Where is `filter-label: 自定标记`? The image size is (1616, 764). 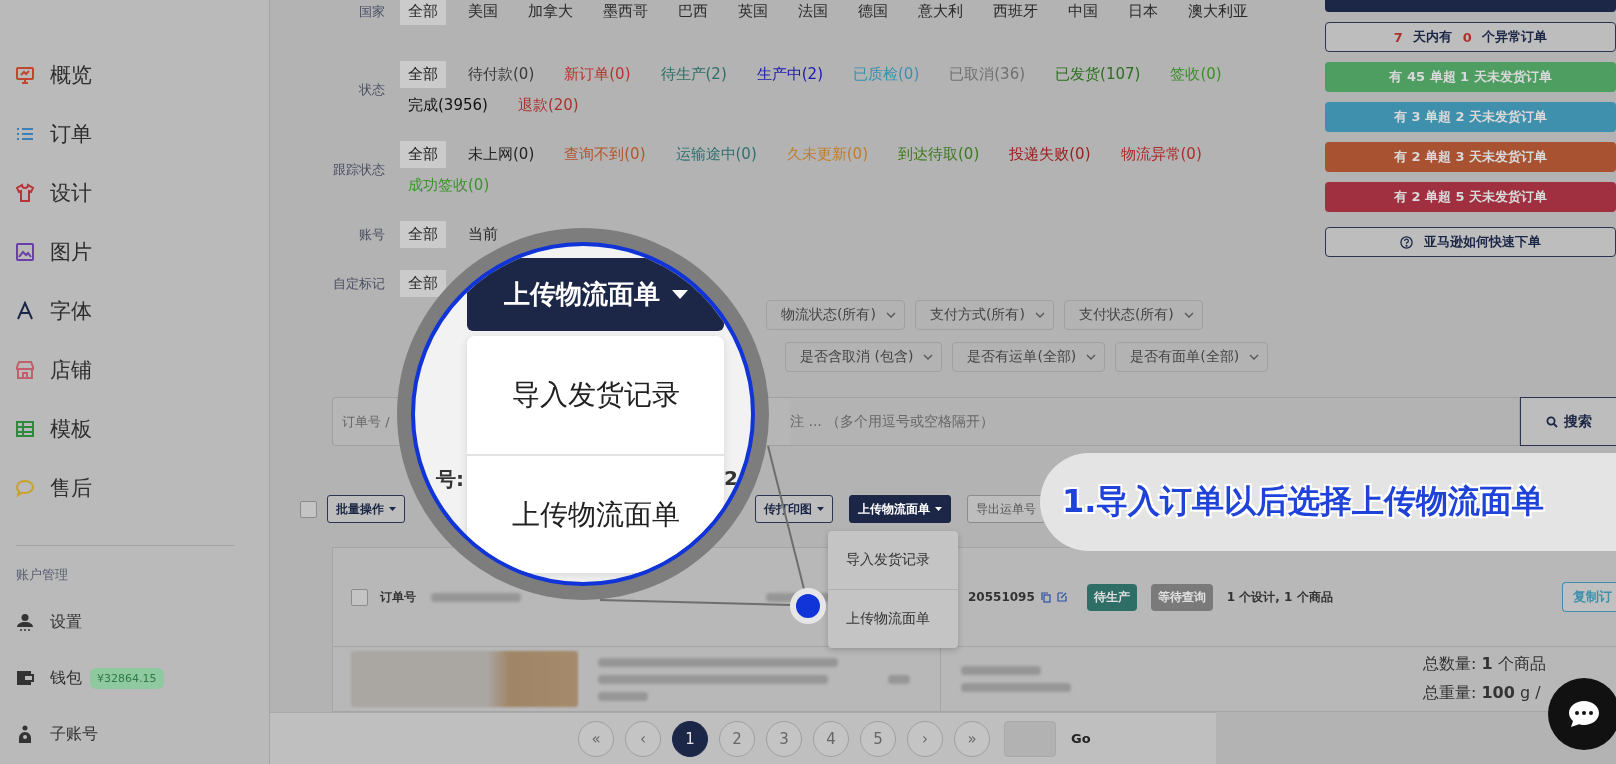
filter-label: 自定标记 is located at coordinates (359, 283).